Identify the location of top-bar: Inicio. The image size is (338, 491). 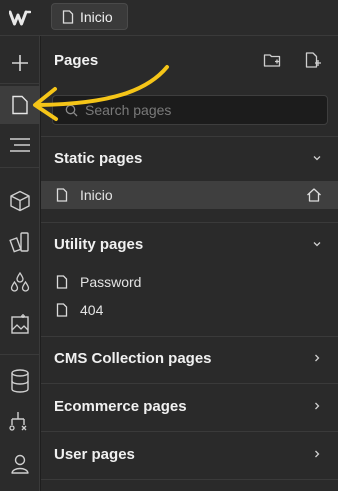
(169, 18).